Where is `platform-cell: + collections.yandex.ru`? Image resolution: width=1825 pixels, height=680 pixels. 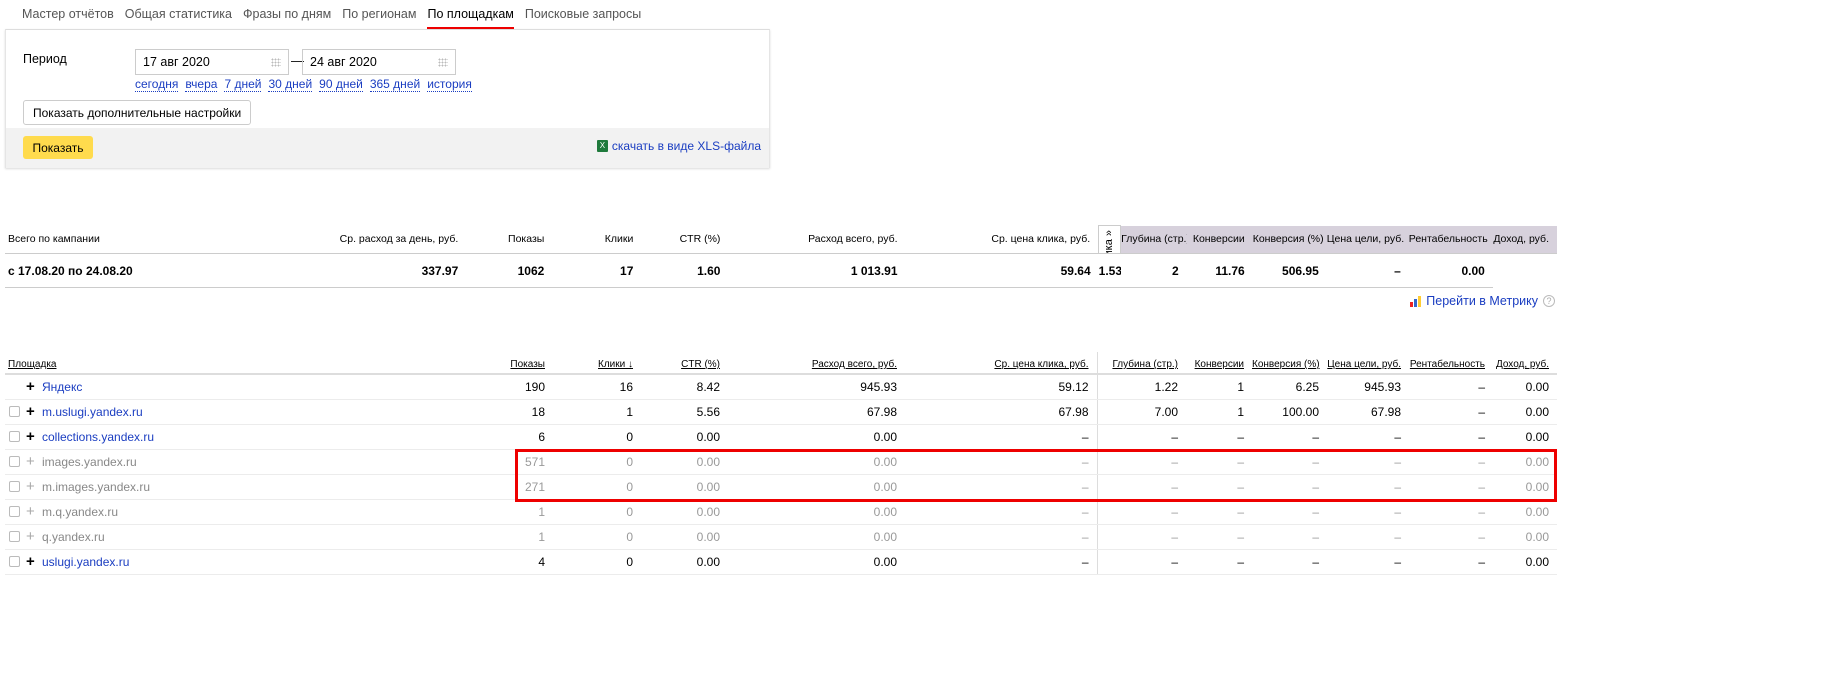
platform-cell: + collections.yandex.ru is located at coordinates (238, 437).